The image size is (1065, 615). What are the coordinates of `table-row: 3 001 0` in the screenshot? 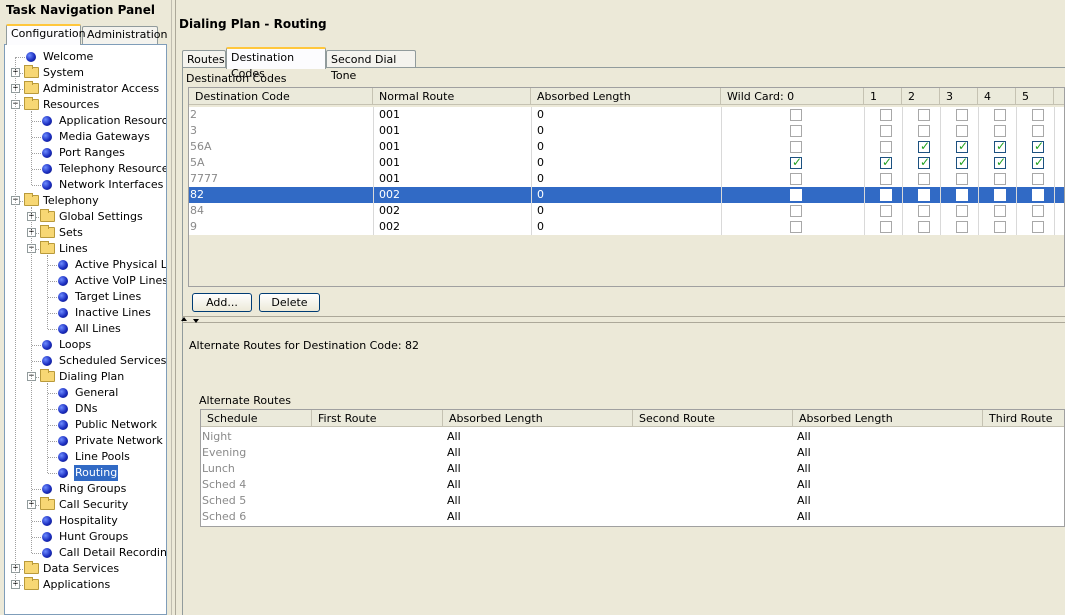 It's located at (626, 131).